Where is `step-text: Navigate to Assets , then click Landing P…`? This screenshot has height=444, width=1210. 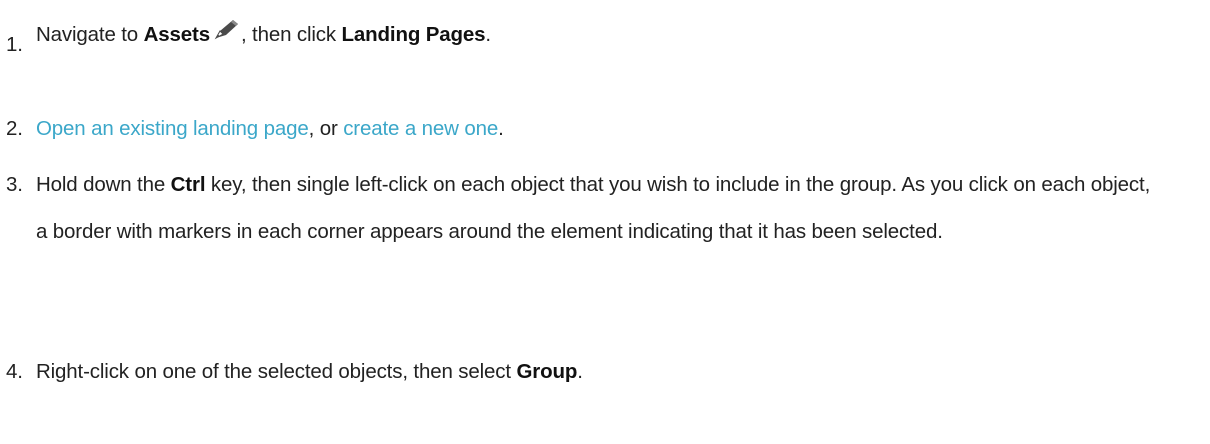
step-text: Navigate to Assets , then click Landing P… is located at coordinates (601, 35).